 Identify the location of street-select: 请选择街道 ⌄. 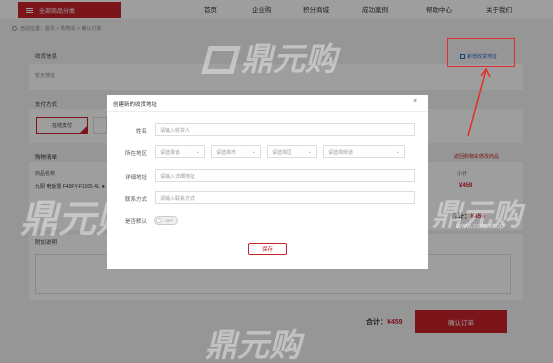
(364, 151).